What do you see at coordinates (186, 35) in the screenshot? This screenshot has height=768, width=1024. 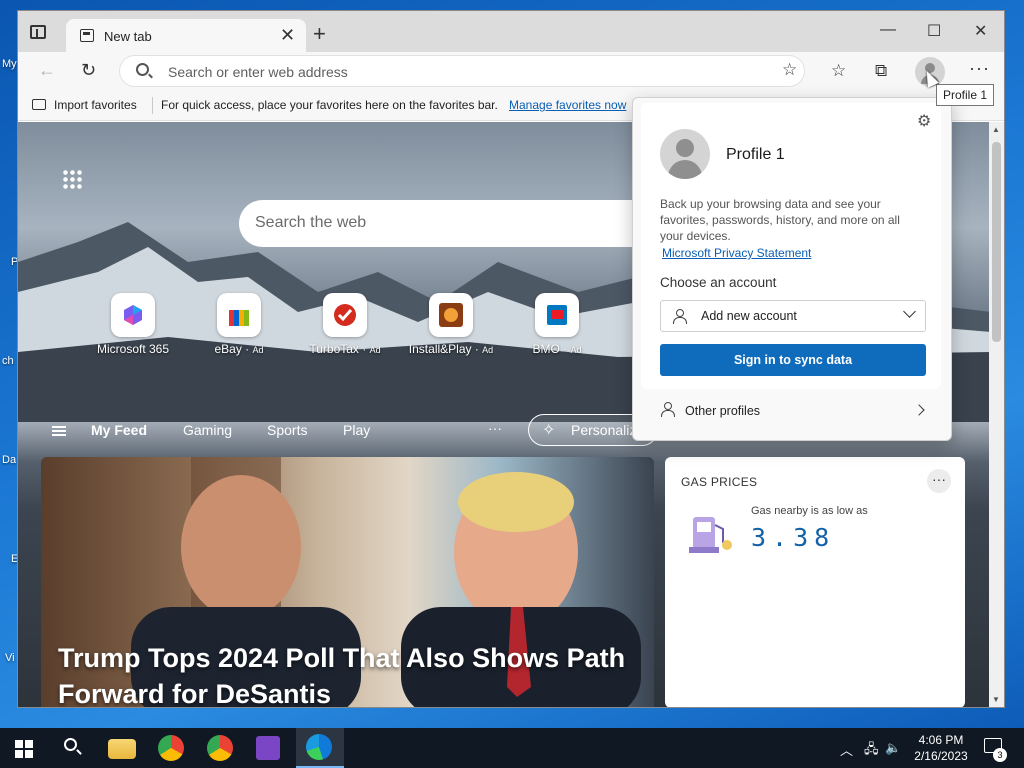 I see `tab-new-tab: New tab ✕` at bounding box center [186, 35].